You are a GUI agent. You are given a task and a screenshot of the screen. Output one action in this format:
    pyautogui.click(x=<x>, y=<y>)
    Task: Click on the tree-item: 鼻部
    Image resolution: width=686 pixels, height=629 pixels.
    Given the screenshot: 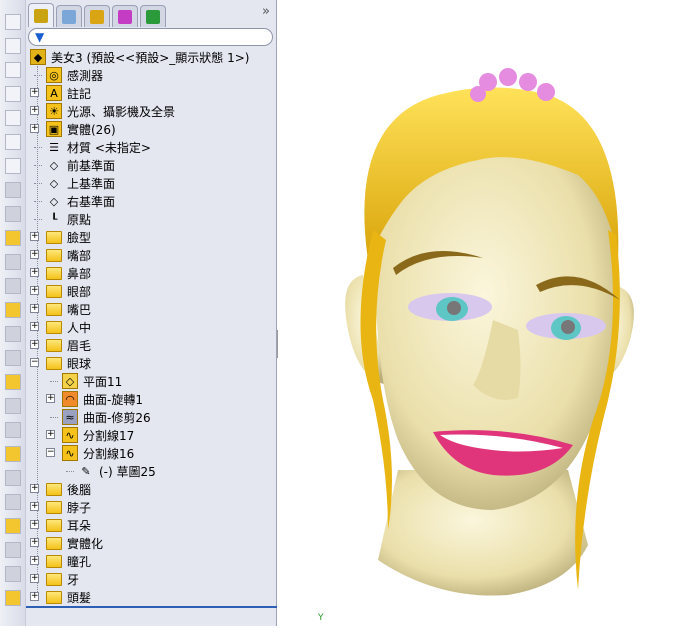 What is the action you would take?
    pyautogui.click(x=68, y=273)
    